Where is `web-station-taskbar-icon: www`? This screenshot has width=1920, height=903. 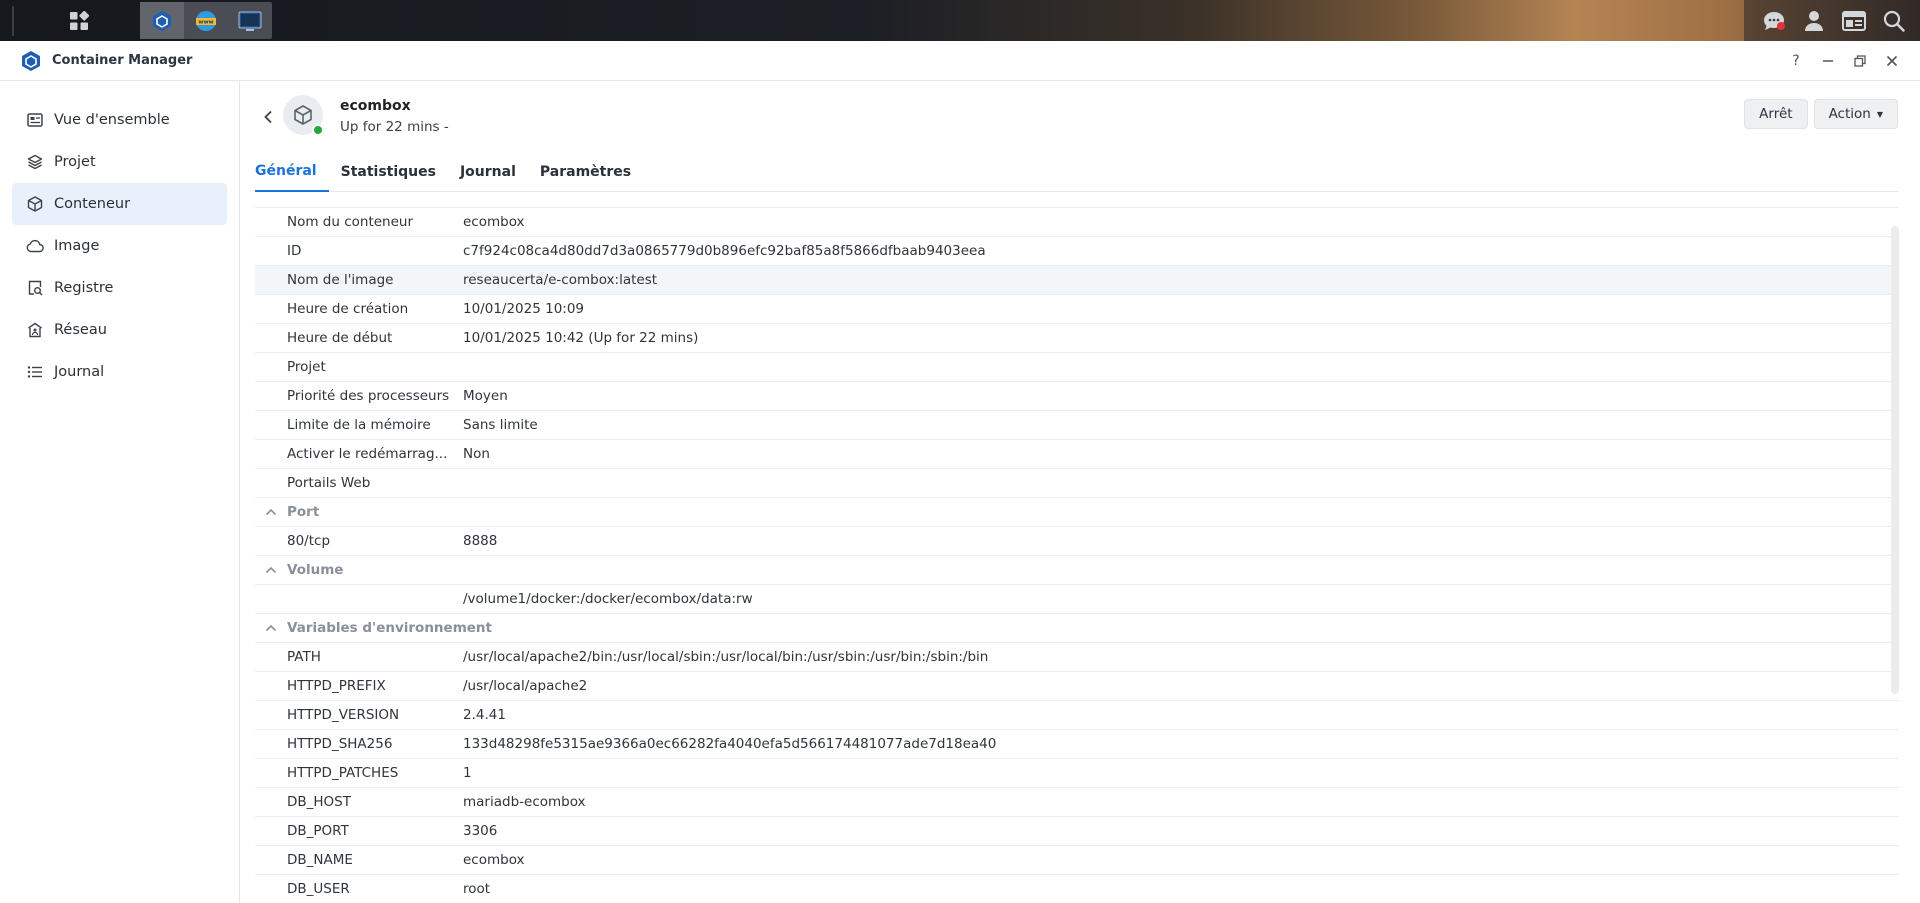
web-station-taskbar-icon: www is located at coordinates (206, 20).